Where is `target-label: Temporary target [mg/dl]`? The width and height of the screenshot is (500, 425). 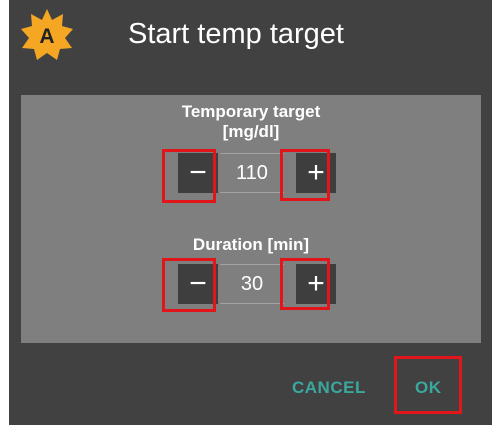
target-label: Temporary target [mg/dl] is located at coordinates (251, 122).